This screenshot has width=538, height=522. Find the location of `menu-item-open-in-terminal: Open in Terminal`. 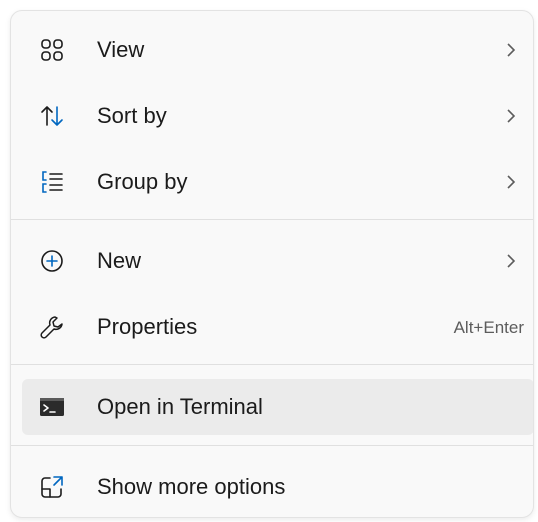

menu-item-open-in-terminal: Open in Terminal is located at coordinates (277, 407).